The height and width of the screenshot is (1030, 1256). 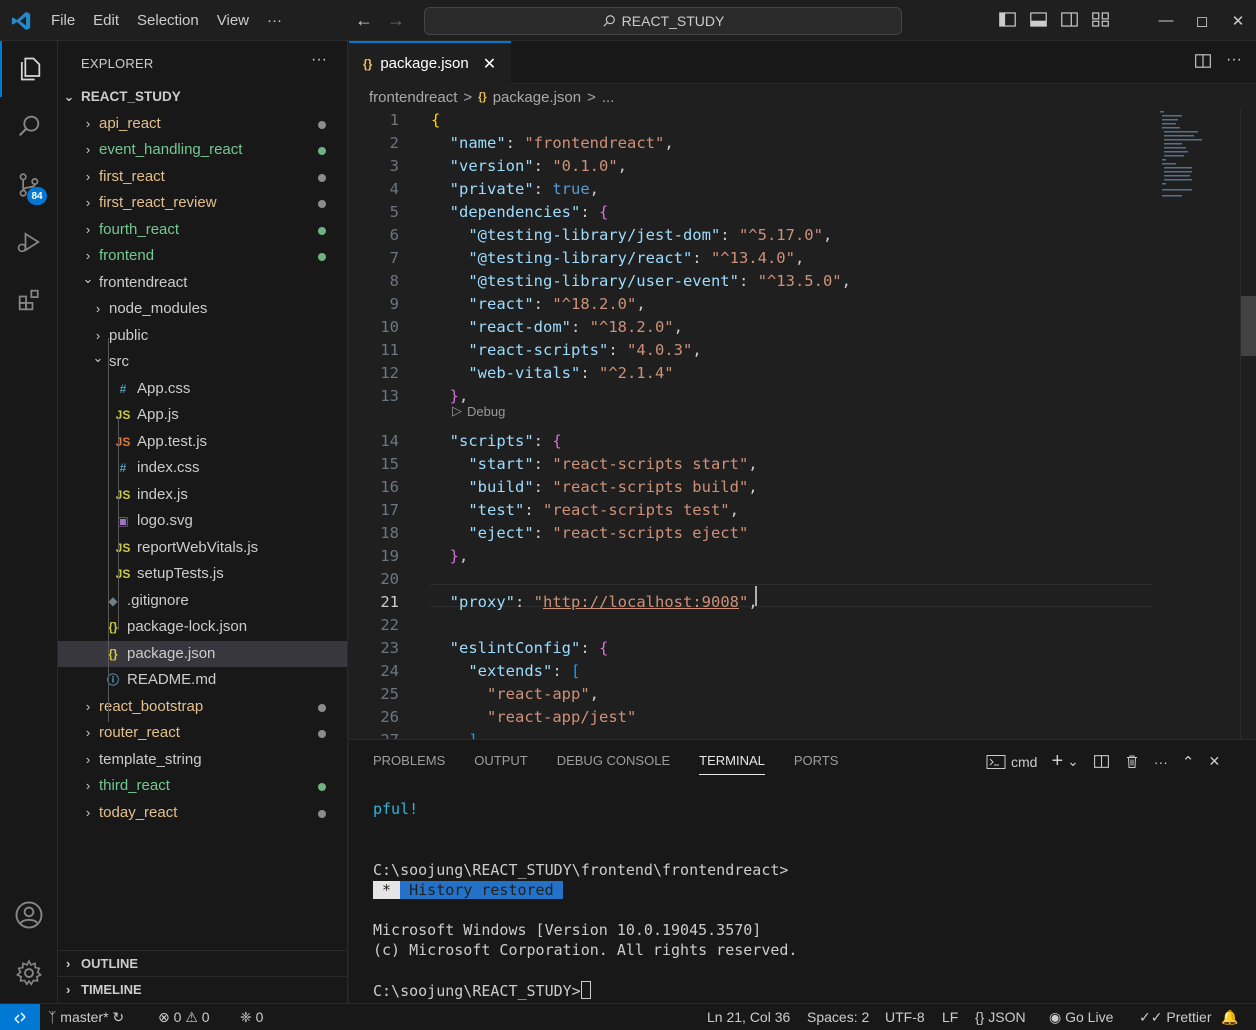 What do you see at coordinates (468, 890) in the screenshot?
I see `history-restored-banner: * History restored` at bounding box center [468, 890].